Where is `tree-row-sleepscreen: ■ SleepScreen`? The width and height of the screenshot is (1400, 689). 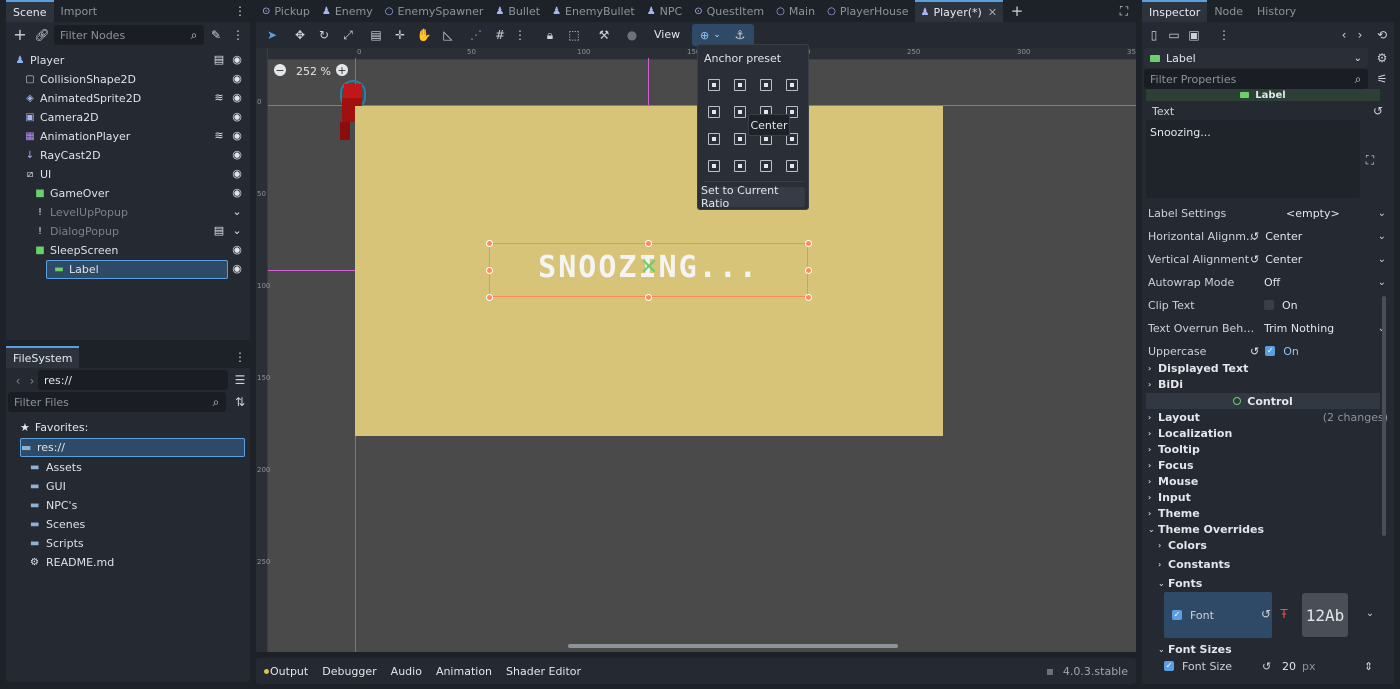 tree-row-sleepscreen: ■ SleepScreen is located at coordinates (128, 250).